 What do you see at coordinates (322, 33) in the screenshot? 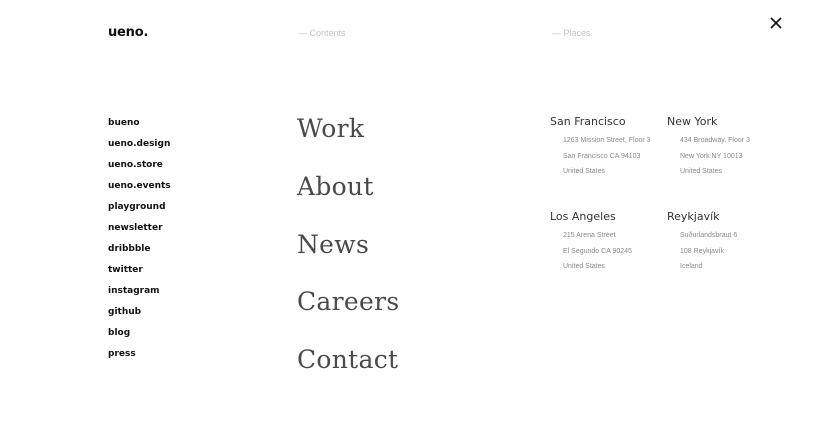
I see `contents-label: — Contents` at bounding box center [322, 33].